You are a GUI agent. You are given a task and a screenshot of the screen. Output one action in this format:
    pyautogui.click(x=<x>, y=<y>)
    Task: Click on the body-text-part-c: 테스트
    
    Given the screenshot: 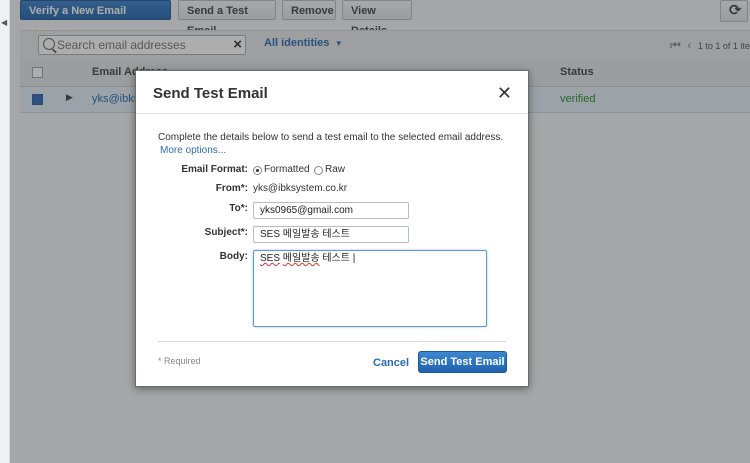 What is the action you would take?
    pyautogui.click(x=336, y=258)
    